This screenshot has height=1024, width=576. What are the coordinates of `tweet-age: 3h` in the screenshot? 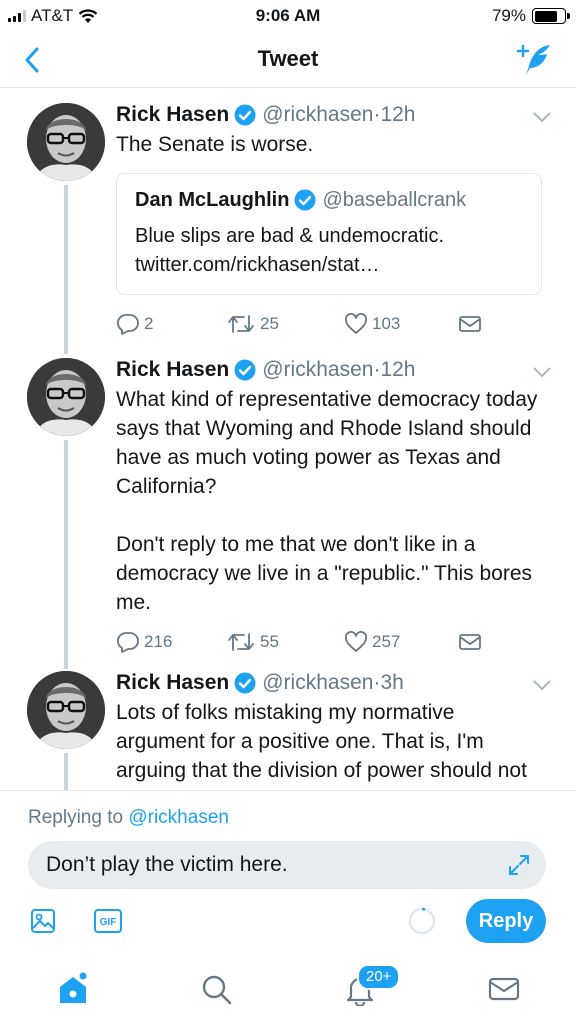 It's located at (392, 682).